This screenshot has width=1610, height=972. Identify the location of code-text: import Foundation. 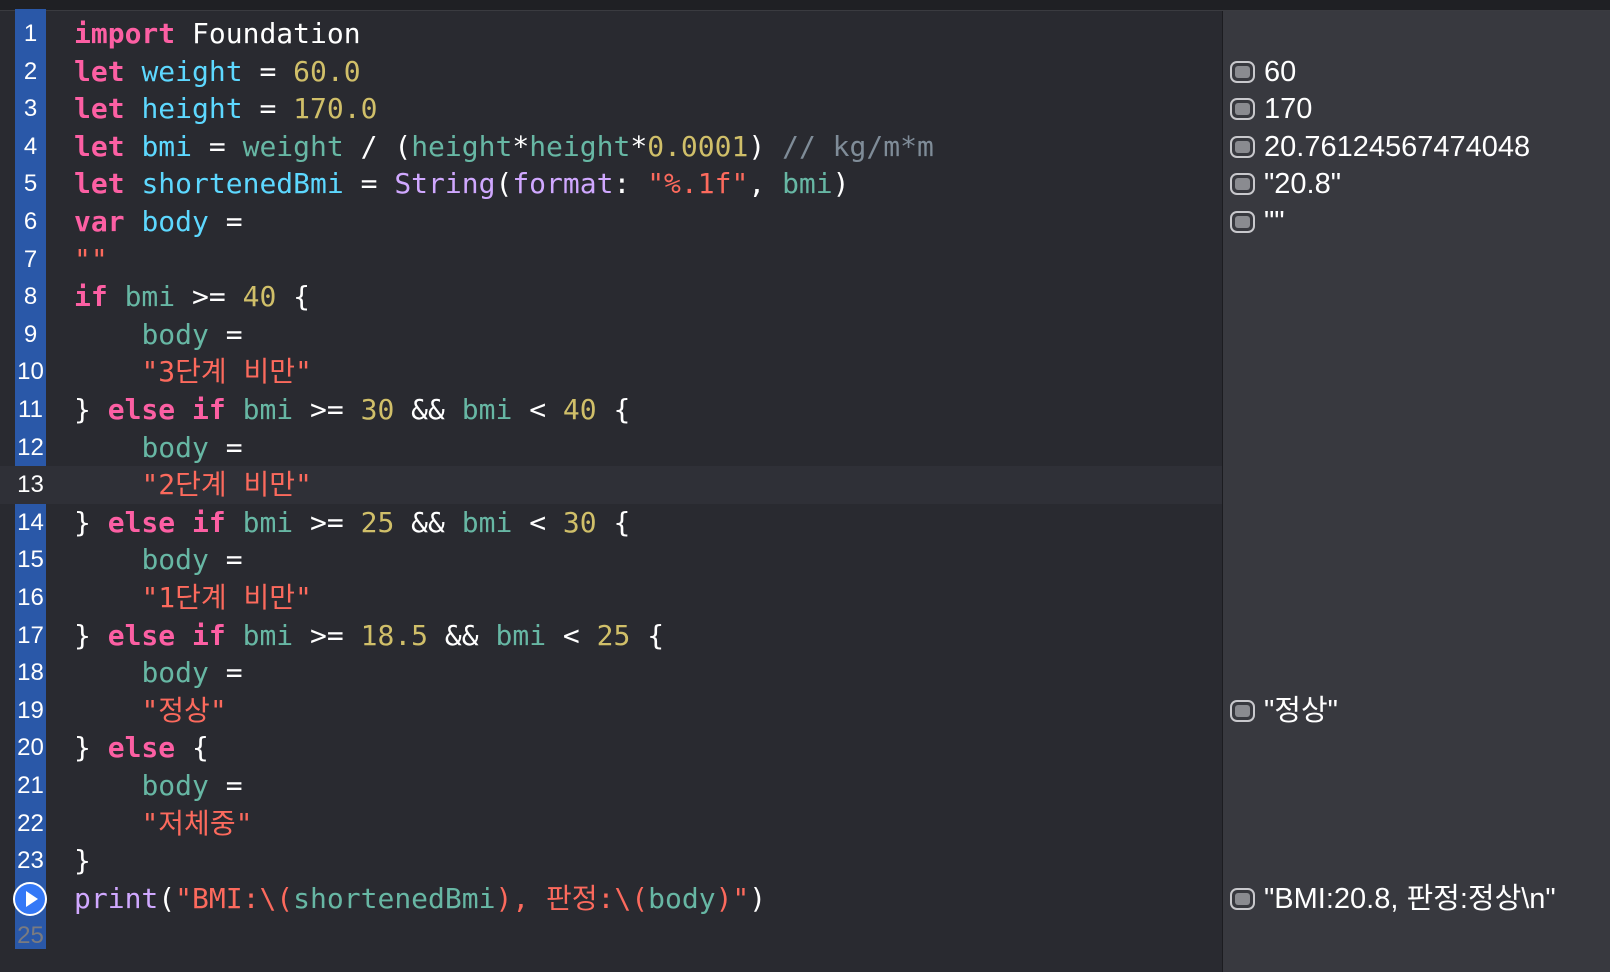
(217, 34).